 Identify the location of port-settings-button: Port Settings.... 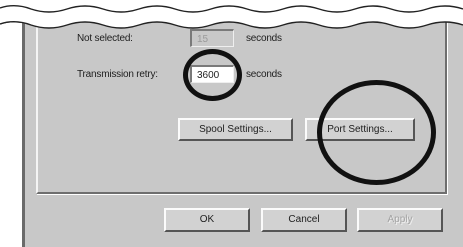
(360, 129).